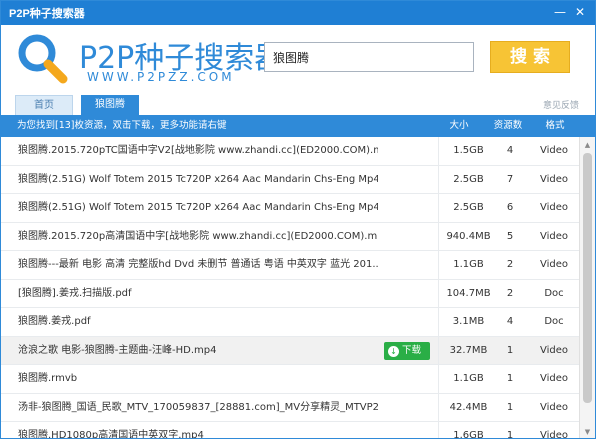  I want to click on feedback-link: 意见反馈, so click(561, 104).